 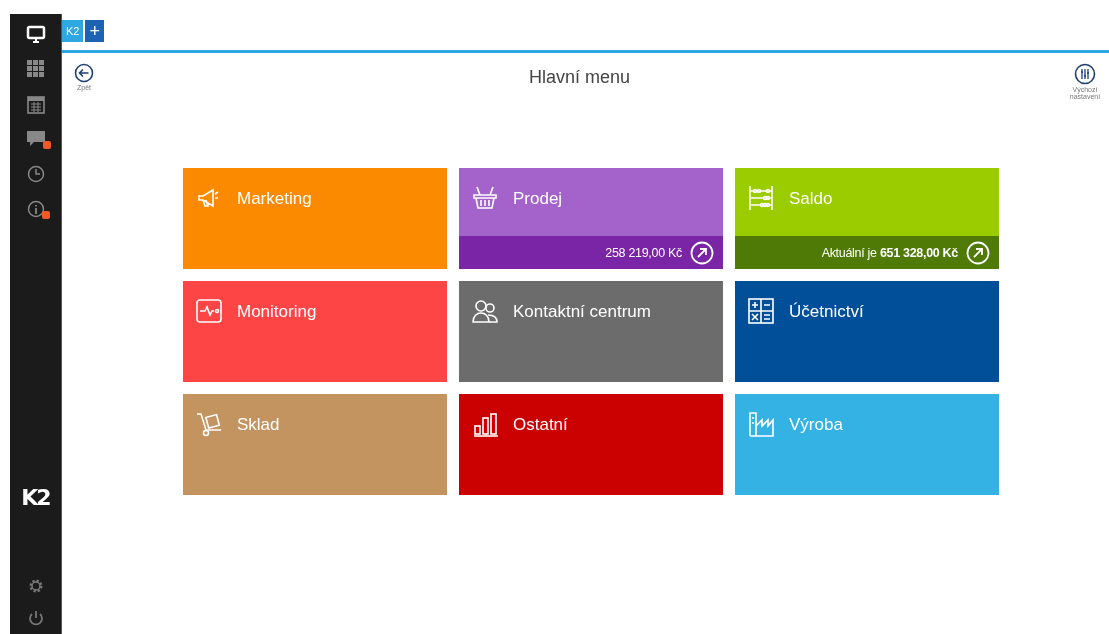 I want to click on power-icon, so click(x=35, y=618).